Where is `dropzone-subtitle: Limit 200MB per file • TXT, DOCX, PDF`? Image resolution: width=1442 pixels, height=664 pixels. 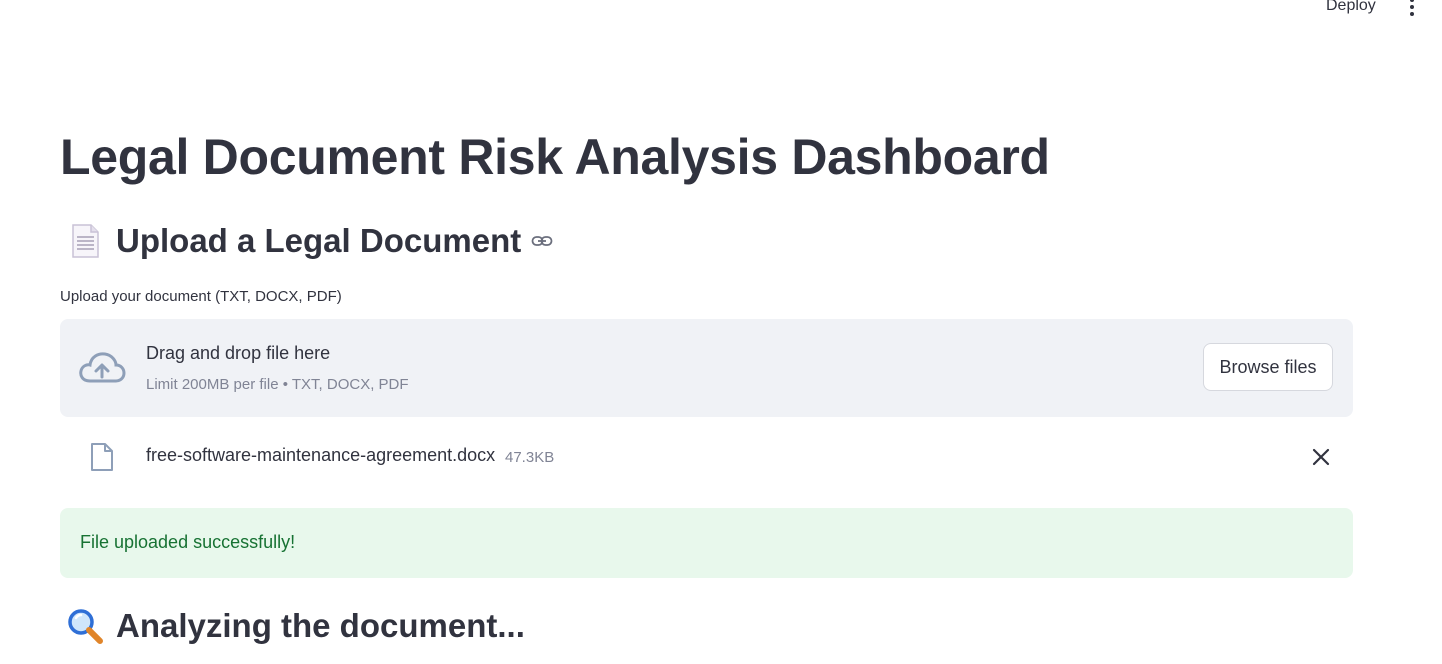 dropzone-subtitle: Limit 200MB per file • TXT, DOCX, PDF is located at coordinates (277, 384).